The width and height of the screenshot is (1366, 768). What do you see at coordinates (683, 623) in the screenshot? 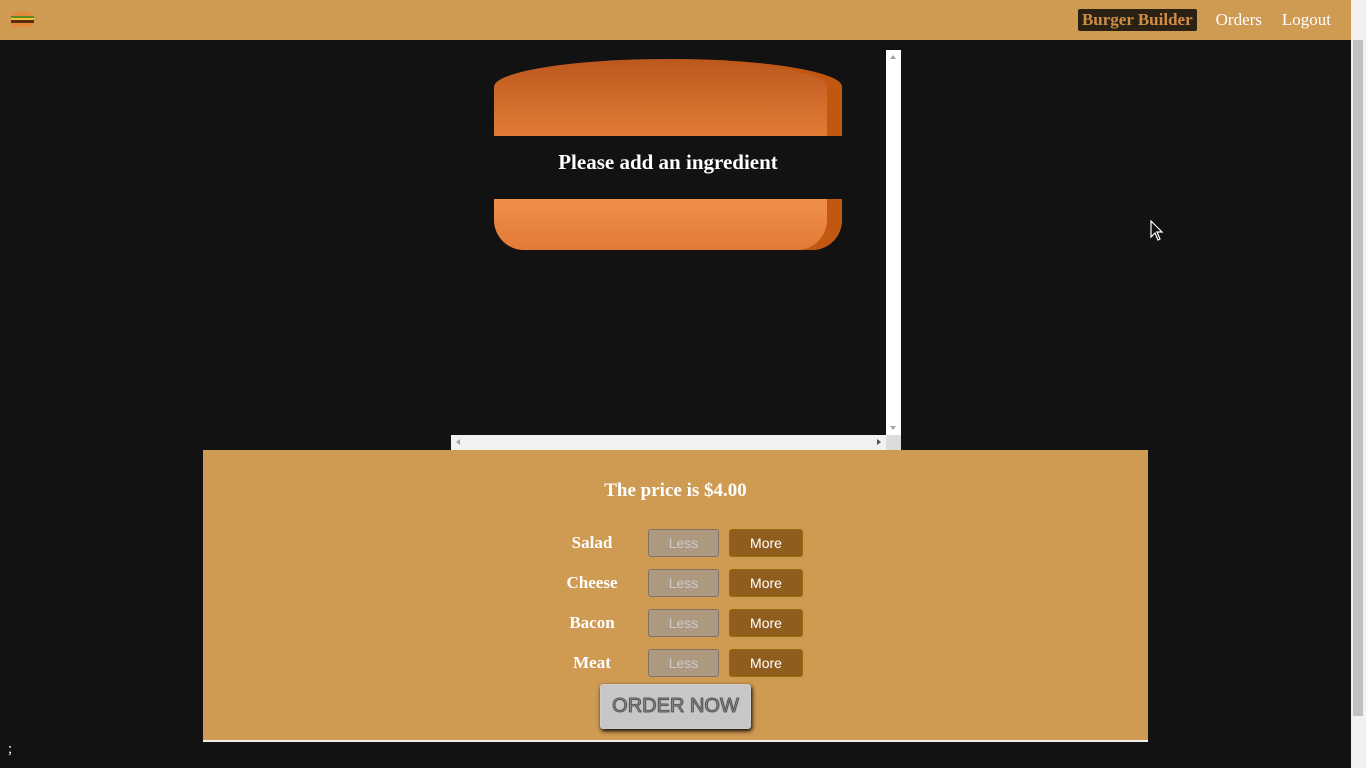
I see `bacon-less-button: Less` at bounding box center [683, 623].